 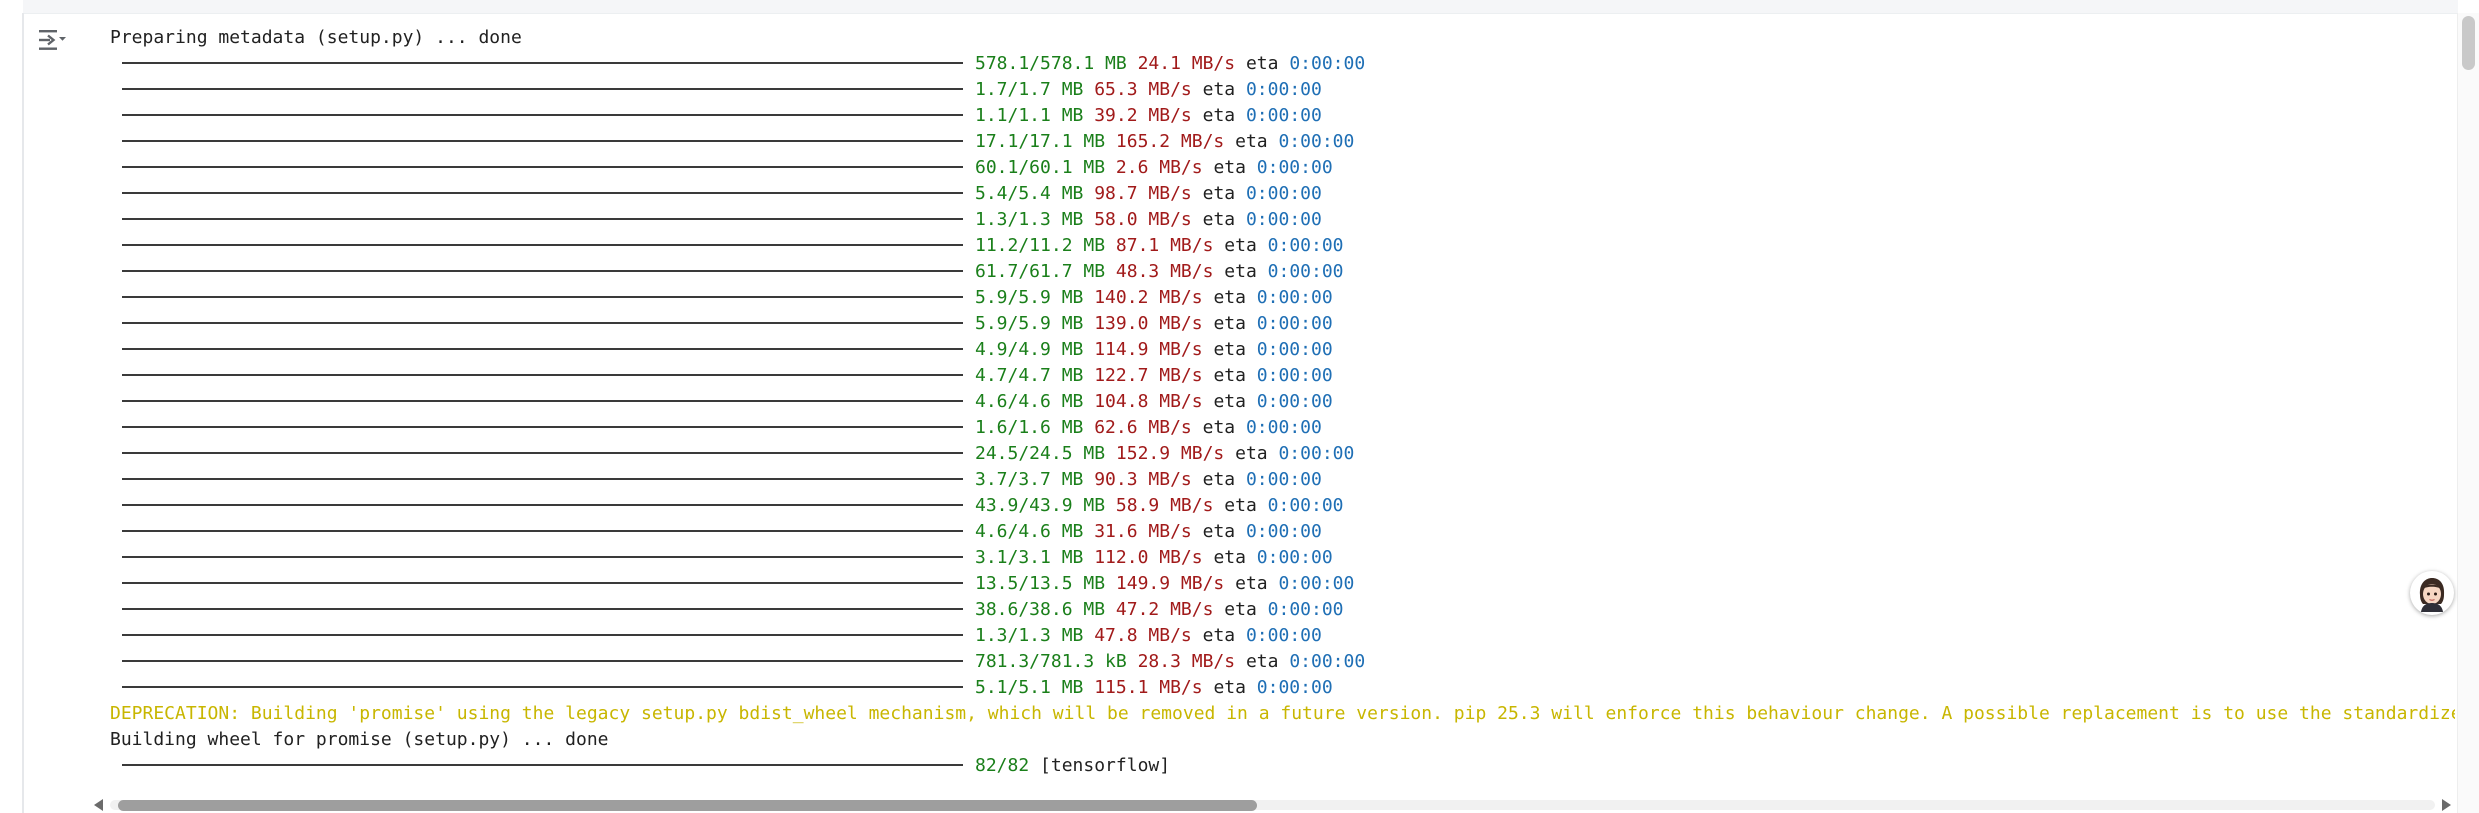 I want to click on download-size: 3.7/3.7 MB, so click(x=1029, y=479).